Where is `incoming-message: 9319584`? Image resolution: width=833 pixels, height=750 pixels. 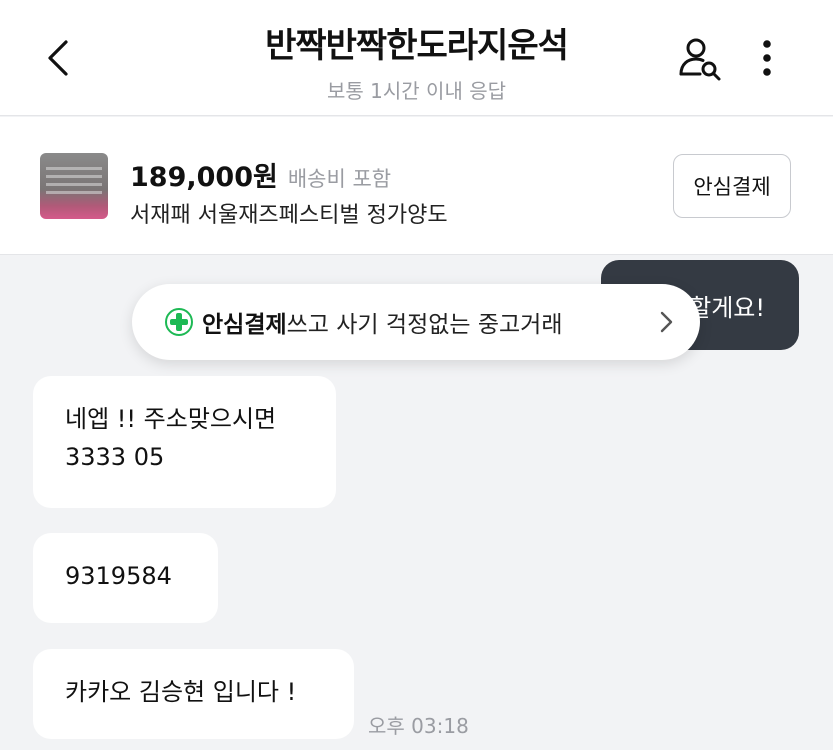
incoming-message: 9319584 is located at coordinates (125, 578).